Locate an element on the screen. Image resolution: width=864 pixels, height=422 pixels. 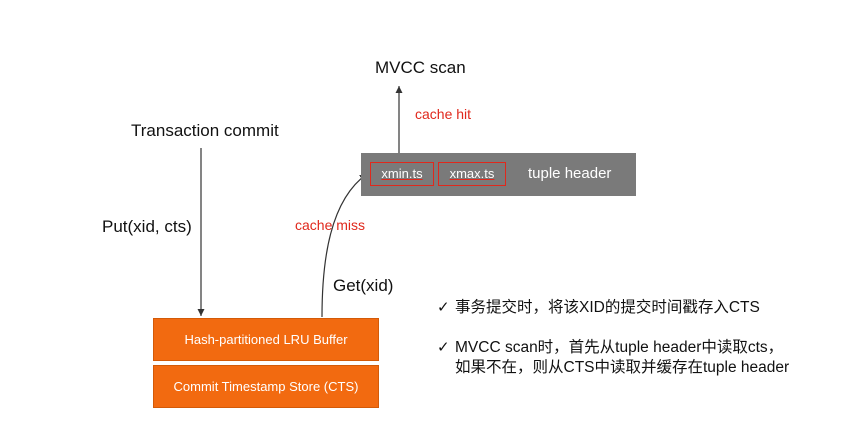
xmax-field: xmax.ts is located at coordinates (472, 174).